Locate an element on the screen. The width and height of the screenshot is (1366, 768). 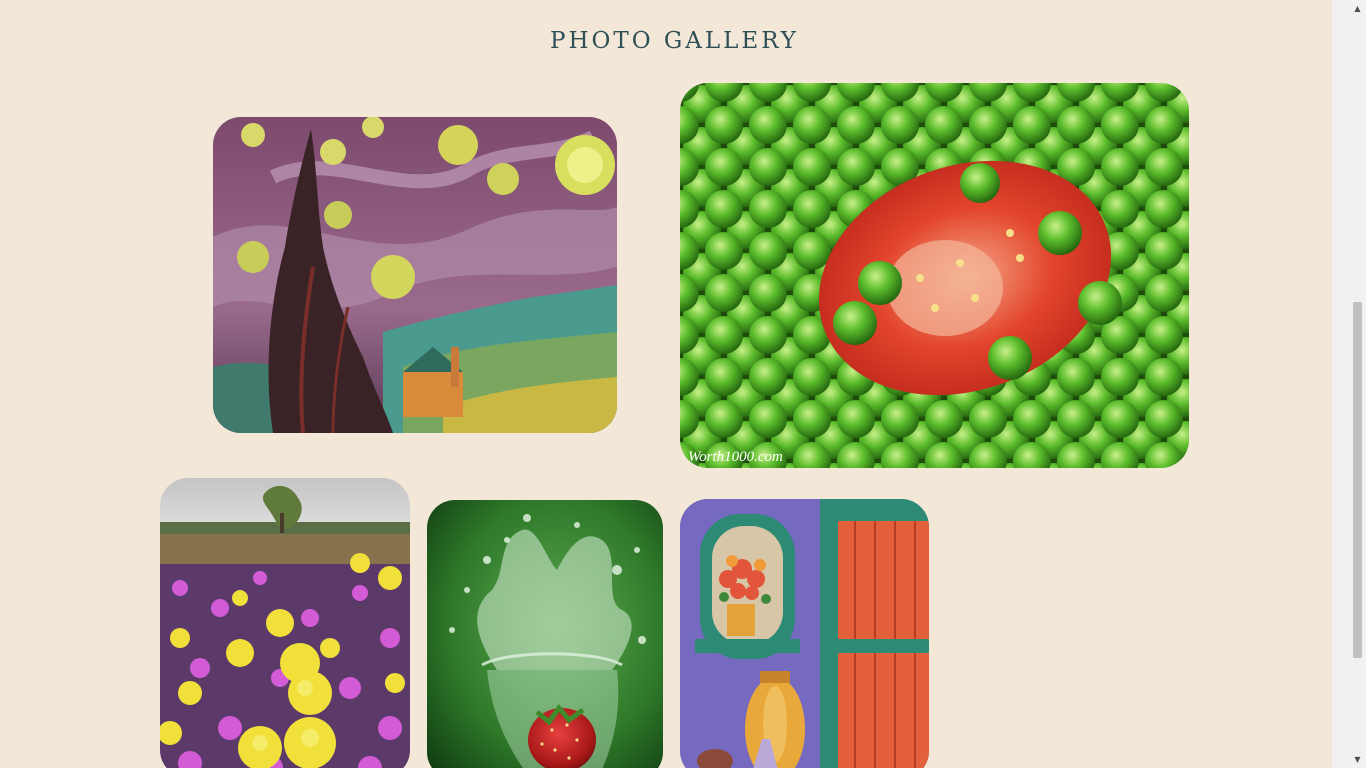
vertical-scrollbar is located at coordinates (1340, 384).